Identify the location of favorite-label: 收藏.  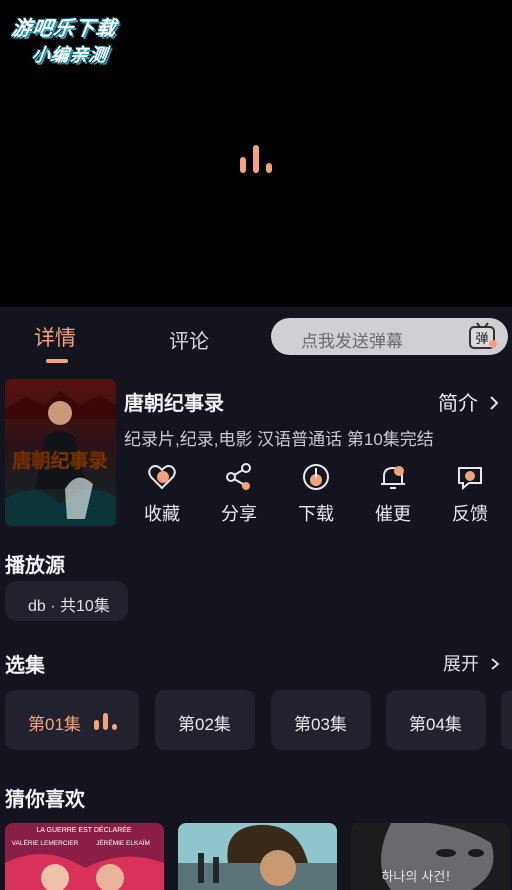
(162, 514).